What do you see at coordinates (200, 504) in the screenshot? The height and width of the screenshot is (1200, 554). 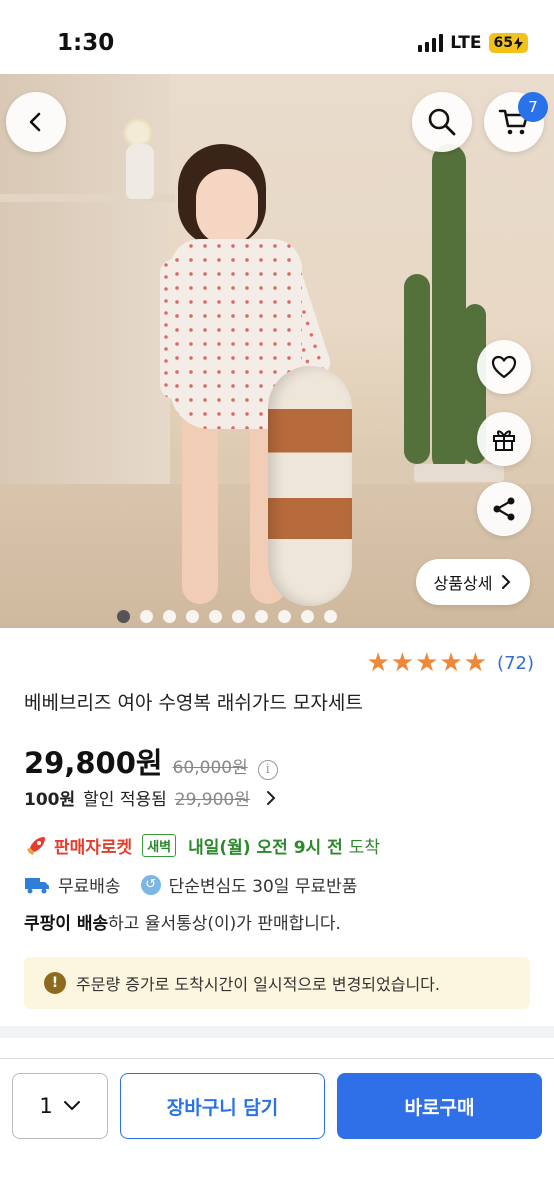 I see `photo-child-leg` at bounding box center [200, 504].